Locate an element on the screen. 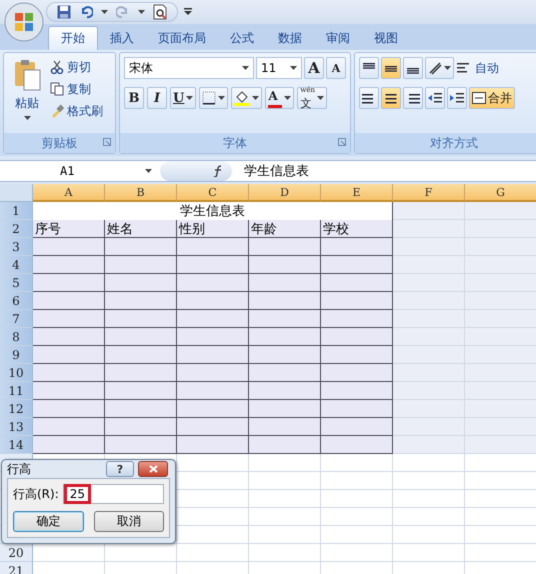  orientation-button is located at coordinates (439, 68).